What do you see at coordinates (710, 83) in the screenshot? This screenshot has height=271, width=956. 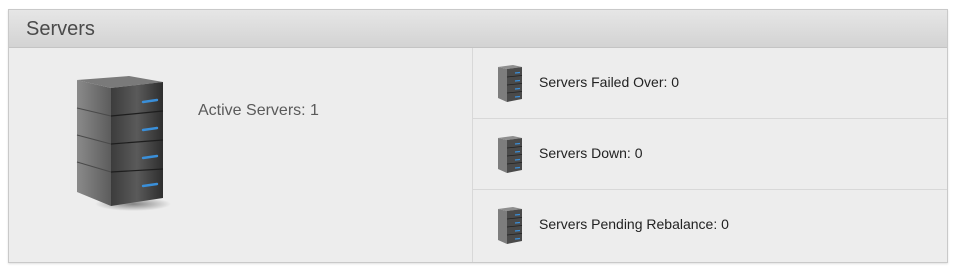 I see `status-row-failed-over: Servers Failed Over: 0` at bounding box center [710, 83].